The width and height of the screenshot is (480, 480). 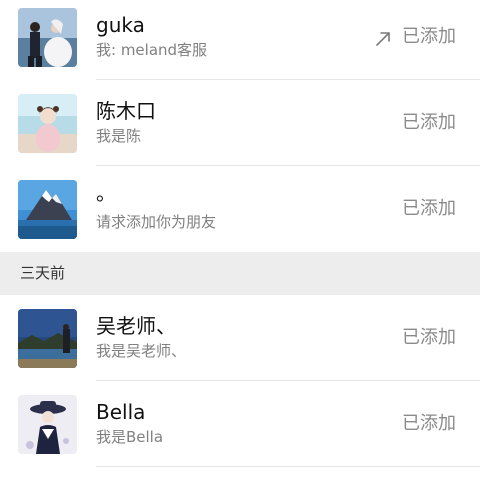 What do you see at coordinates (106, 193) in the screenshot?
I see `contact-name: 。` at bounding box center [106, 193].